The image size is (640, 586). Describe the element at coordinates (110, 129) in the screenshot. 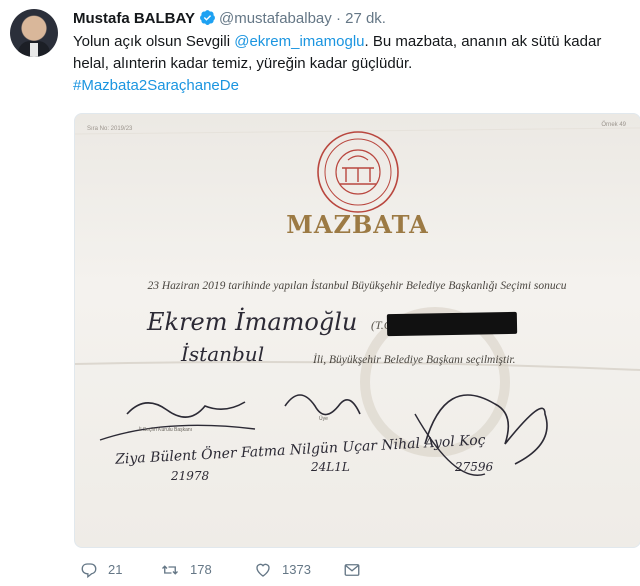

I see `doc-serial-code: Sıra No: 2019/23` at that location.